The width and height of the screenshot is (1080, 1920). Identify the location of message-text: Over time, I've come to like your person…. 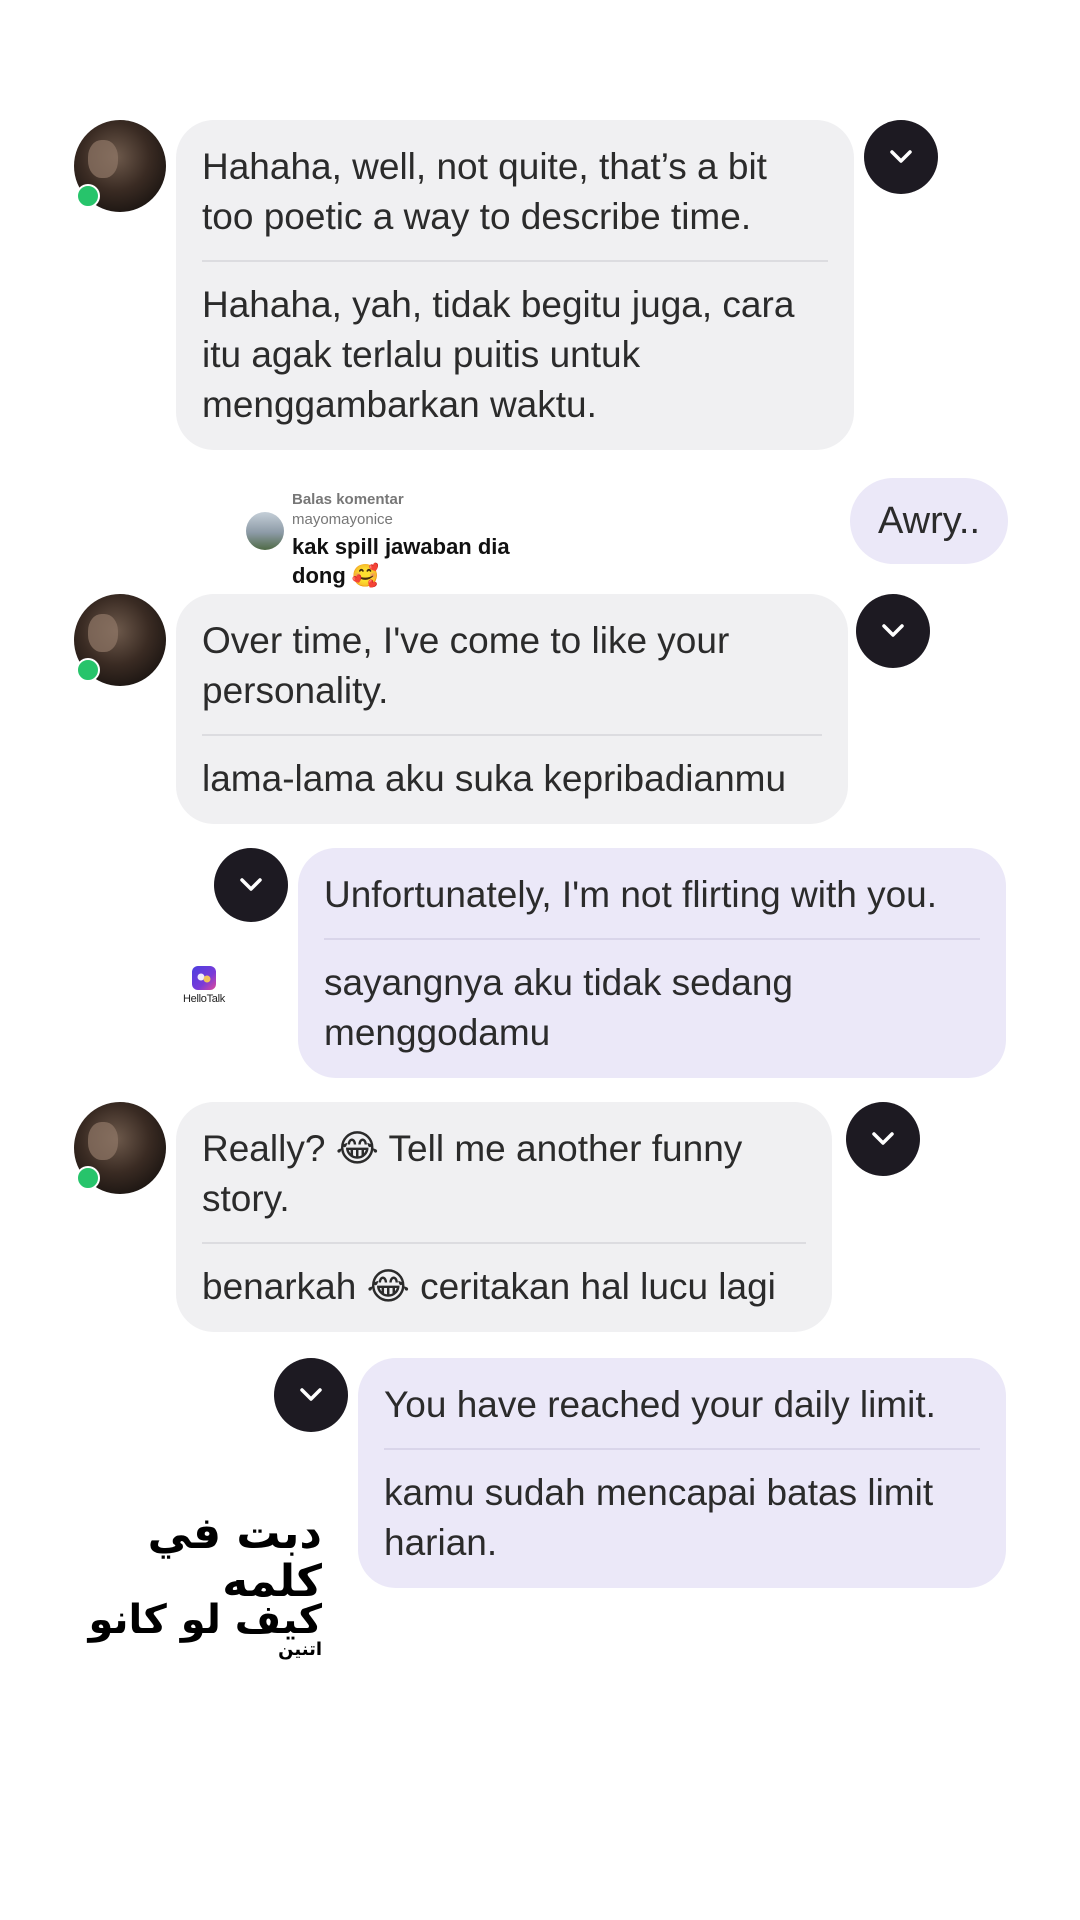
(466, 665).